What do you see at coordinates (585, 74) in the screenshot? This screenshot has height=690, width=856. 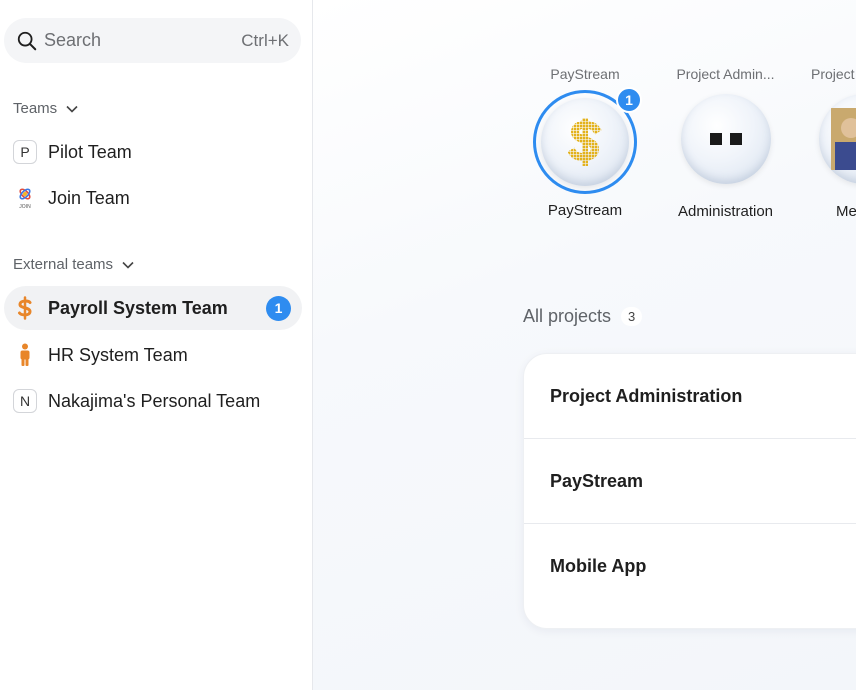 I see `bubble-top-label: PayStream` at bounding box center [585, 74].